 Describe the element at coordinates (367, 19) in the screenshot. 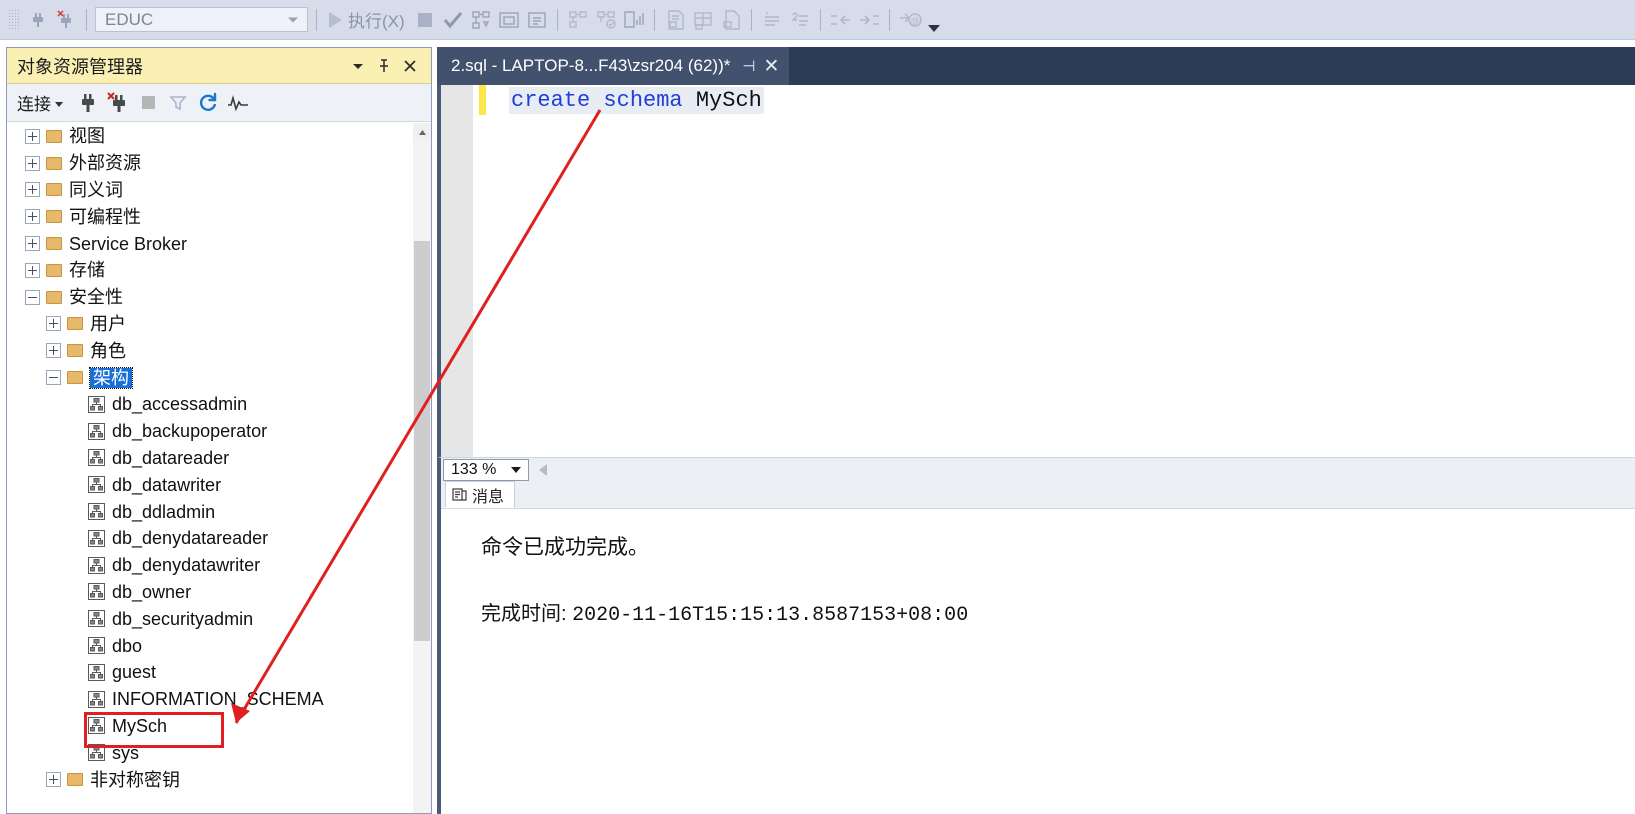

I see `execute-button: 执行(X)` at that location.